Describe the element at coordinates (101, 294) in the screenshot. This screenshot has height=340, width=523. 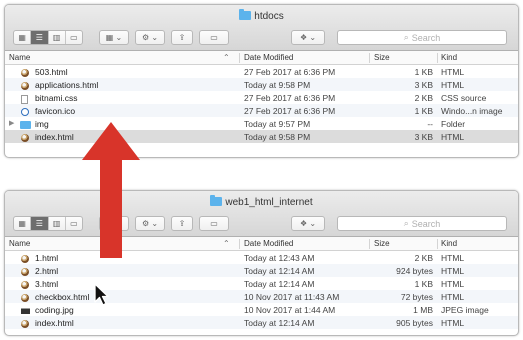
I see `mouse-pointer-icon` at that location.